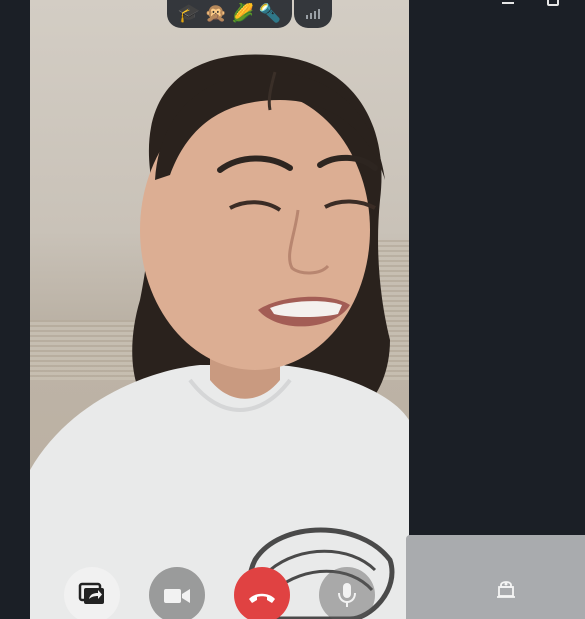  I want to click on screen-share-icon, so click(91, 593).